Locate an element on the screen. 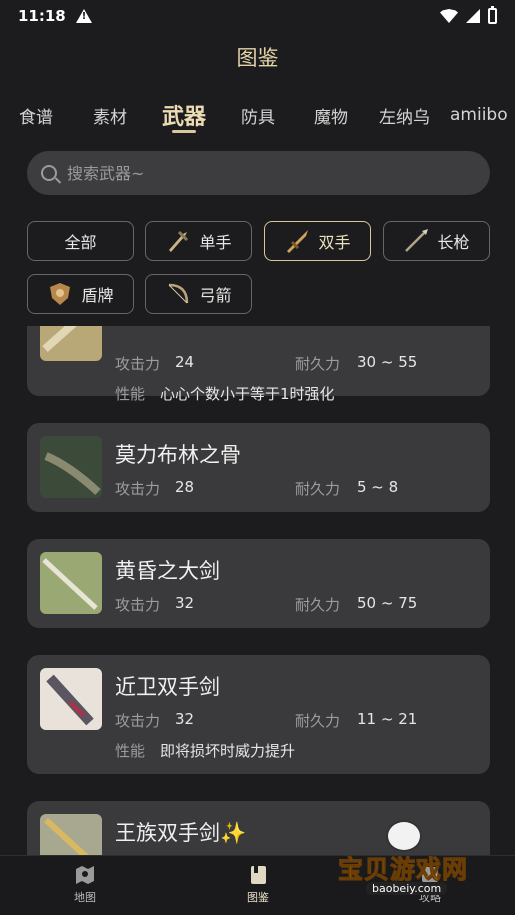 Image resolution: width=515 pixels, height=915 pixels. tab-armor: 防具 is located at coordinates (258, 115).